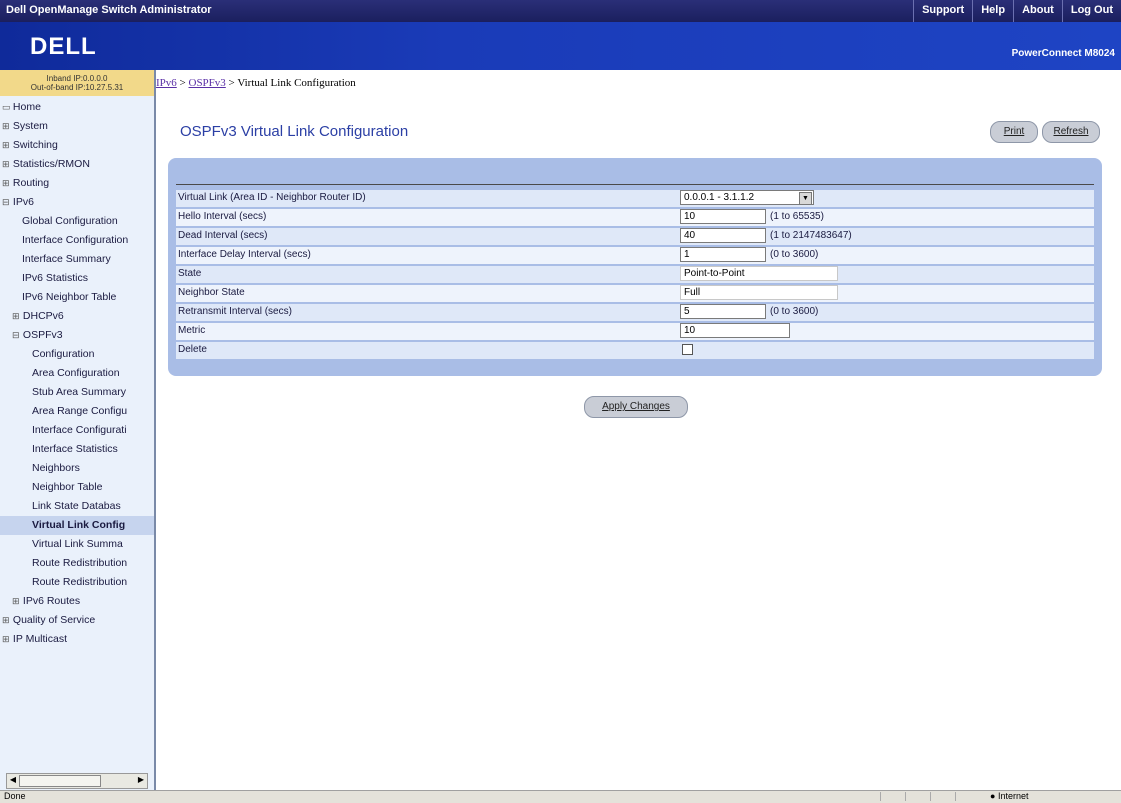 The height and width of the screenshot is (803, 1121). Describe the element at coordinates (1037, 11) in the screenshot. I see `about-link: About` at that location.